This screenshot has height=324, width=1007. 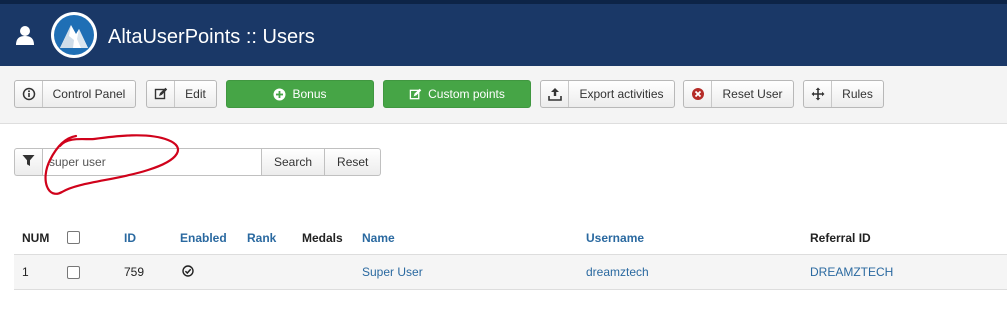 What do you see at coordinates (211, 37) in the screenshot?
I see `page-title: AltaUserPoints :: Users` at bounding box center [211, 37].